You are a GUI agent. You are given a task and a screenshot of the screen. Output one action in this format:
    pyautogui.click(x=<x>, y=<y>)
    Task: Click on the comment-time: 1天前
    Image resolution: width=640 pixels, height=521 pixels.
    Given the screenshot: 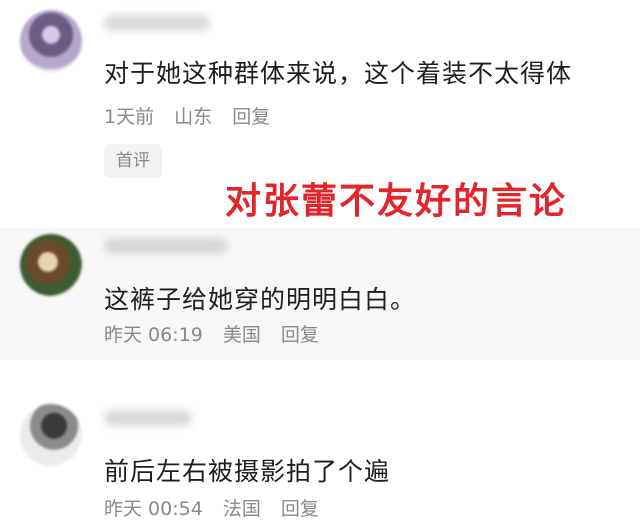 What is the action you would take?
    pyautogui.click(x=129, y=117)
    